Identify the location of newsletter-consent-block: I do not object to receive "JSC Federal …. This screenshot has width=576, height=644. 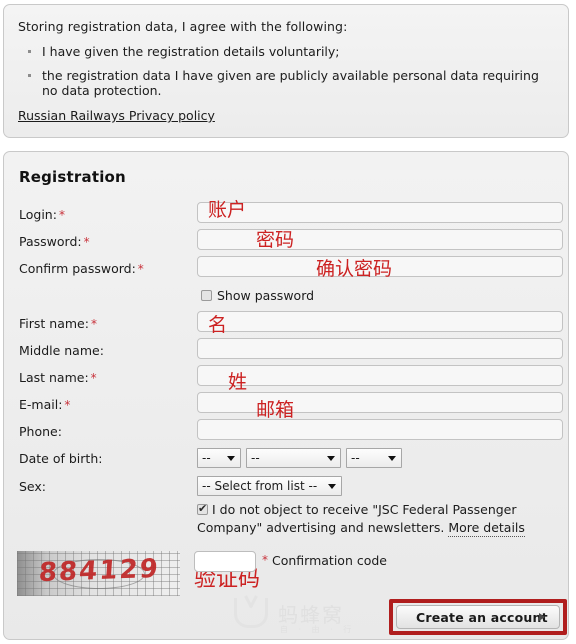
(378, 519).